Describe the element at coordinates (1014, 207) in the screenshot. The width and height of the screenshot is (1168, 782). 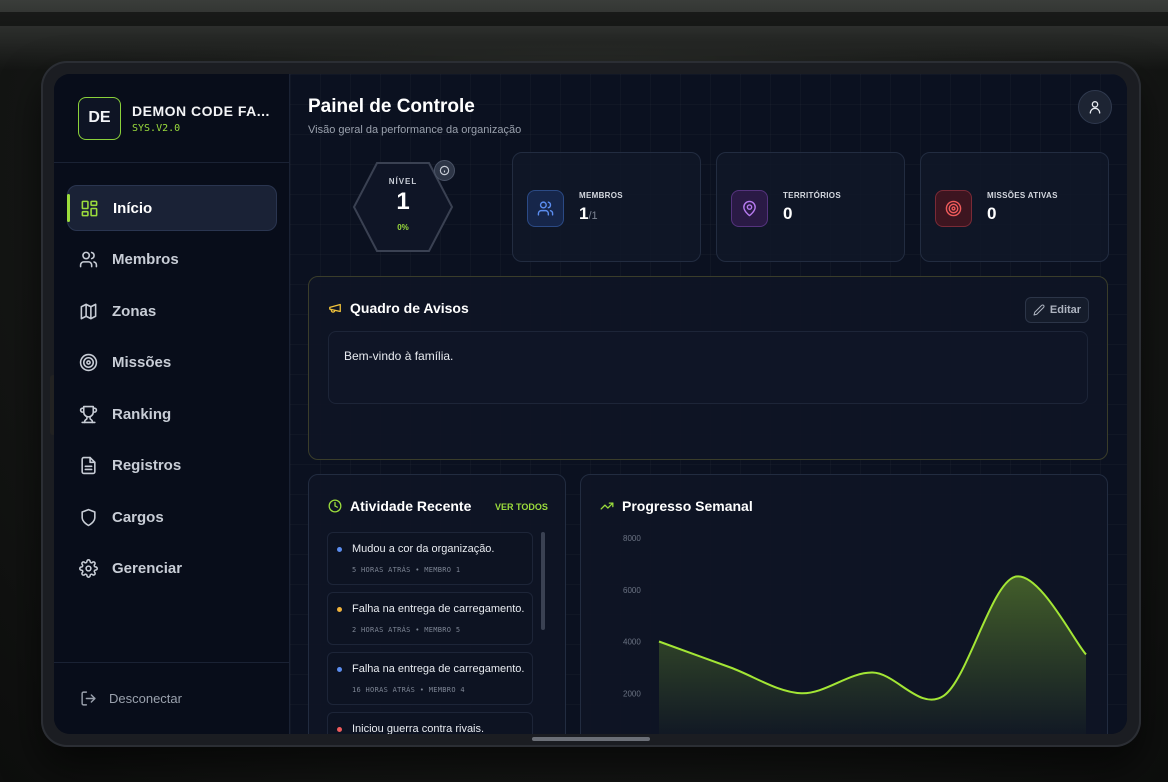
I see `stat-card-missoes-ativas: MISSÕES ATIVAS 0` at that location.